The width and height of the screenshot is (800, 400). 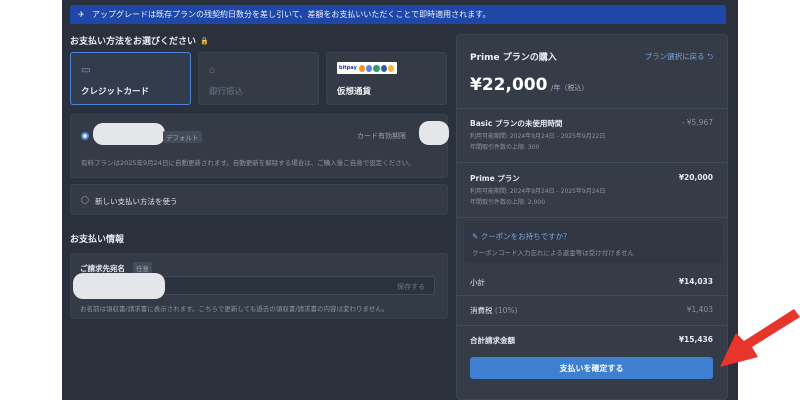 What do you see at coordinates (476, 236) in the screenshot?
I see `tag-icon: ✎` at bounding box center [476, 236].